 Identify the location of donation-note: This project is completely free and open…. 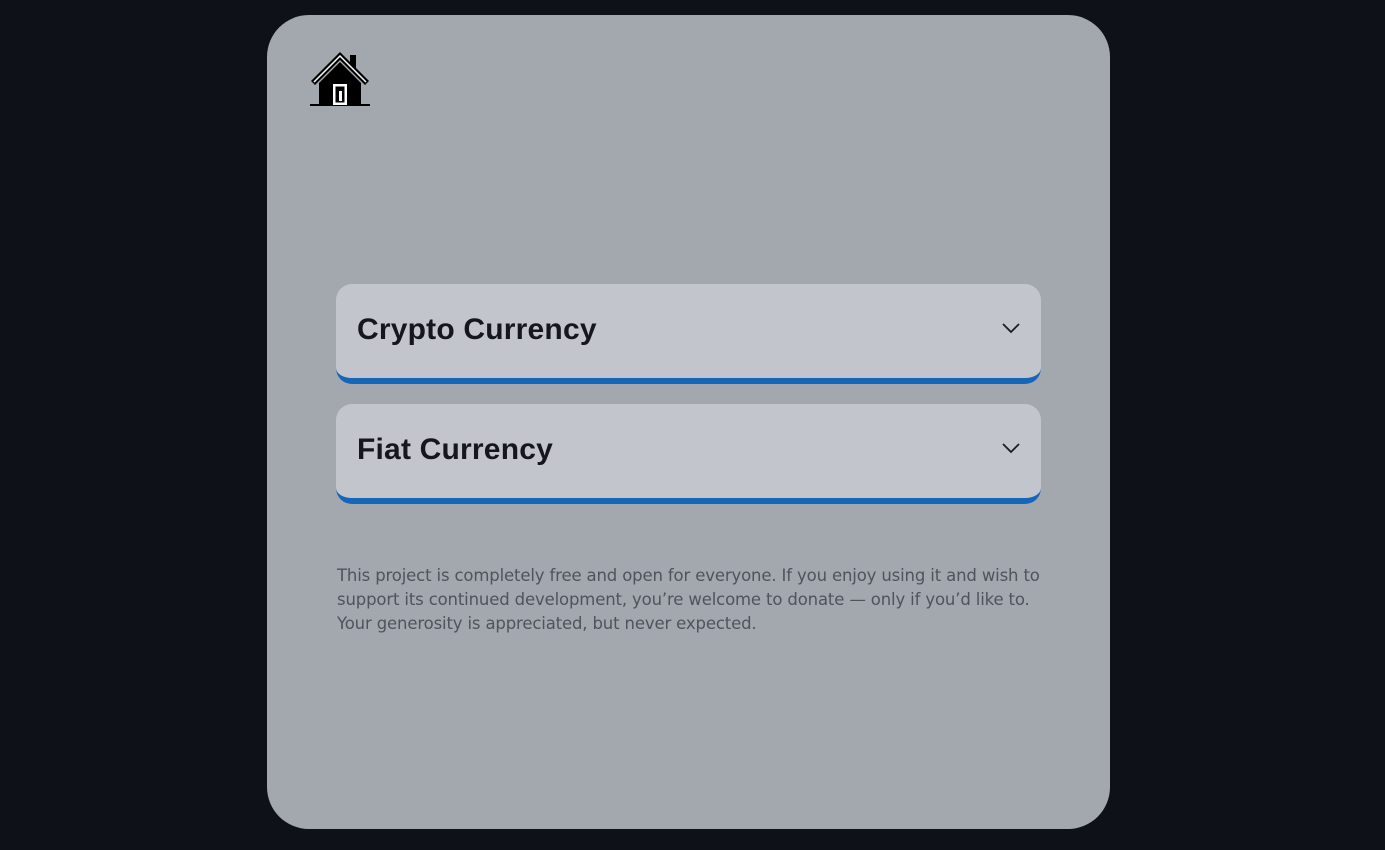
(688, 599).